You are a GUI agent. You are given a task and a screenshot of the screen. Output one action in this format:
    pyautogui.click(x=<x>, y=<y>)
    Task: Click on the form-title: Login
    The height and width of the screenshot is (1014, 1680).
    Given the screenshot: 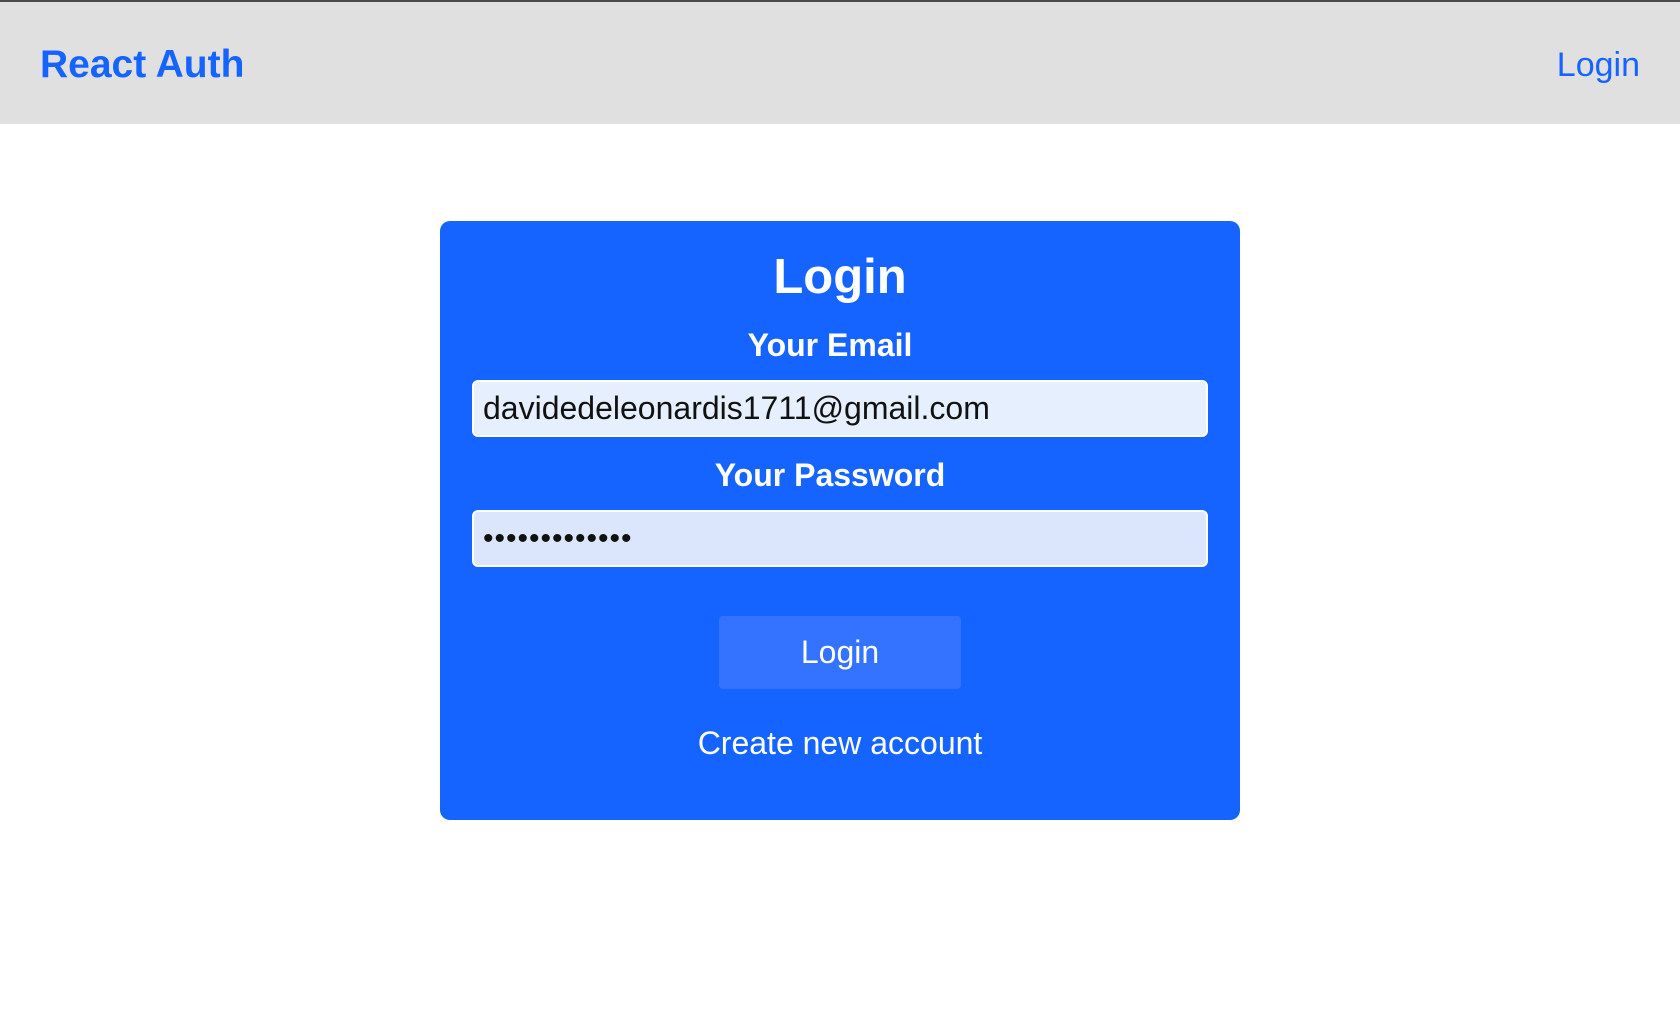 What is the action you would take?
    pyautogui.click(x=840, y=277)
    